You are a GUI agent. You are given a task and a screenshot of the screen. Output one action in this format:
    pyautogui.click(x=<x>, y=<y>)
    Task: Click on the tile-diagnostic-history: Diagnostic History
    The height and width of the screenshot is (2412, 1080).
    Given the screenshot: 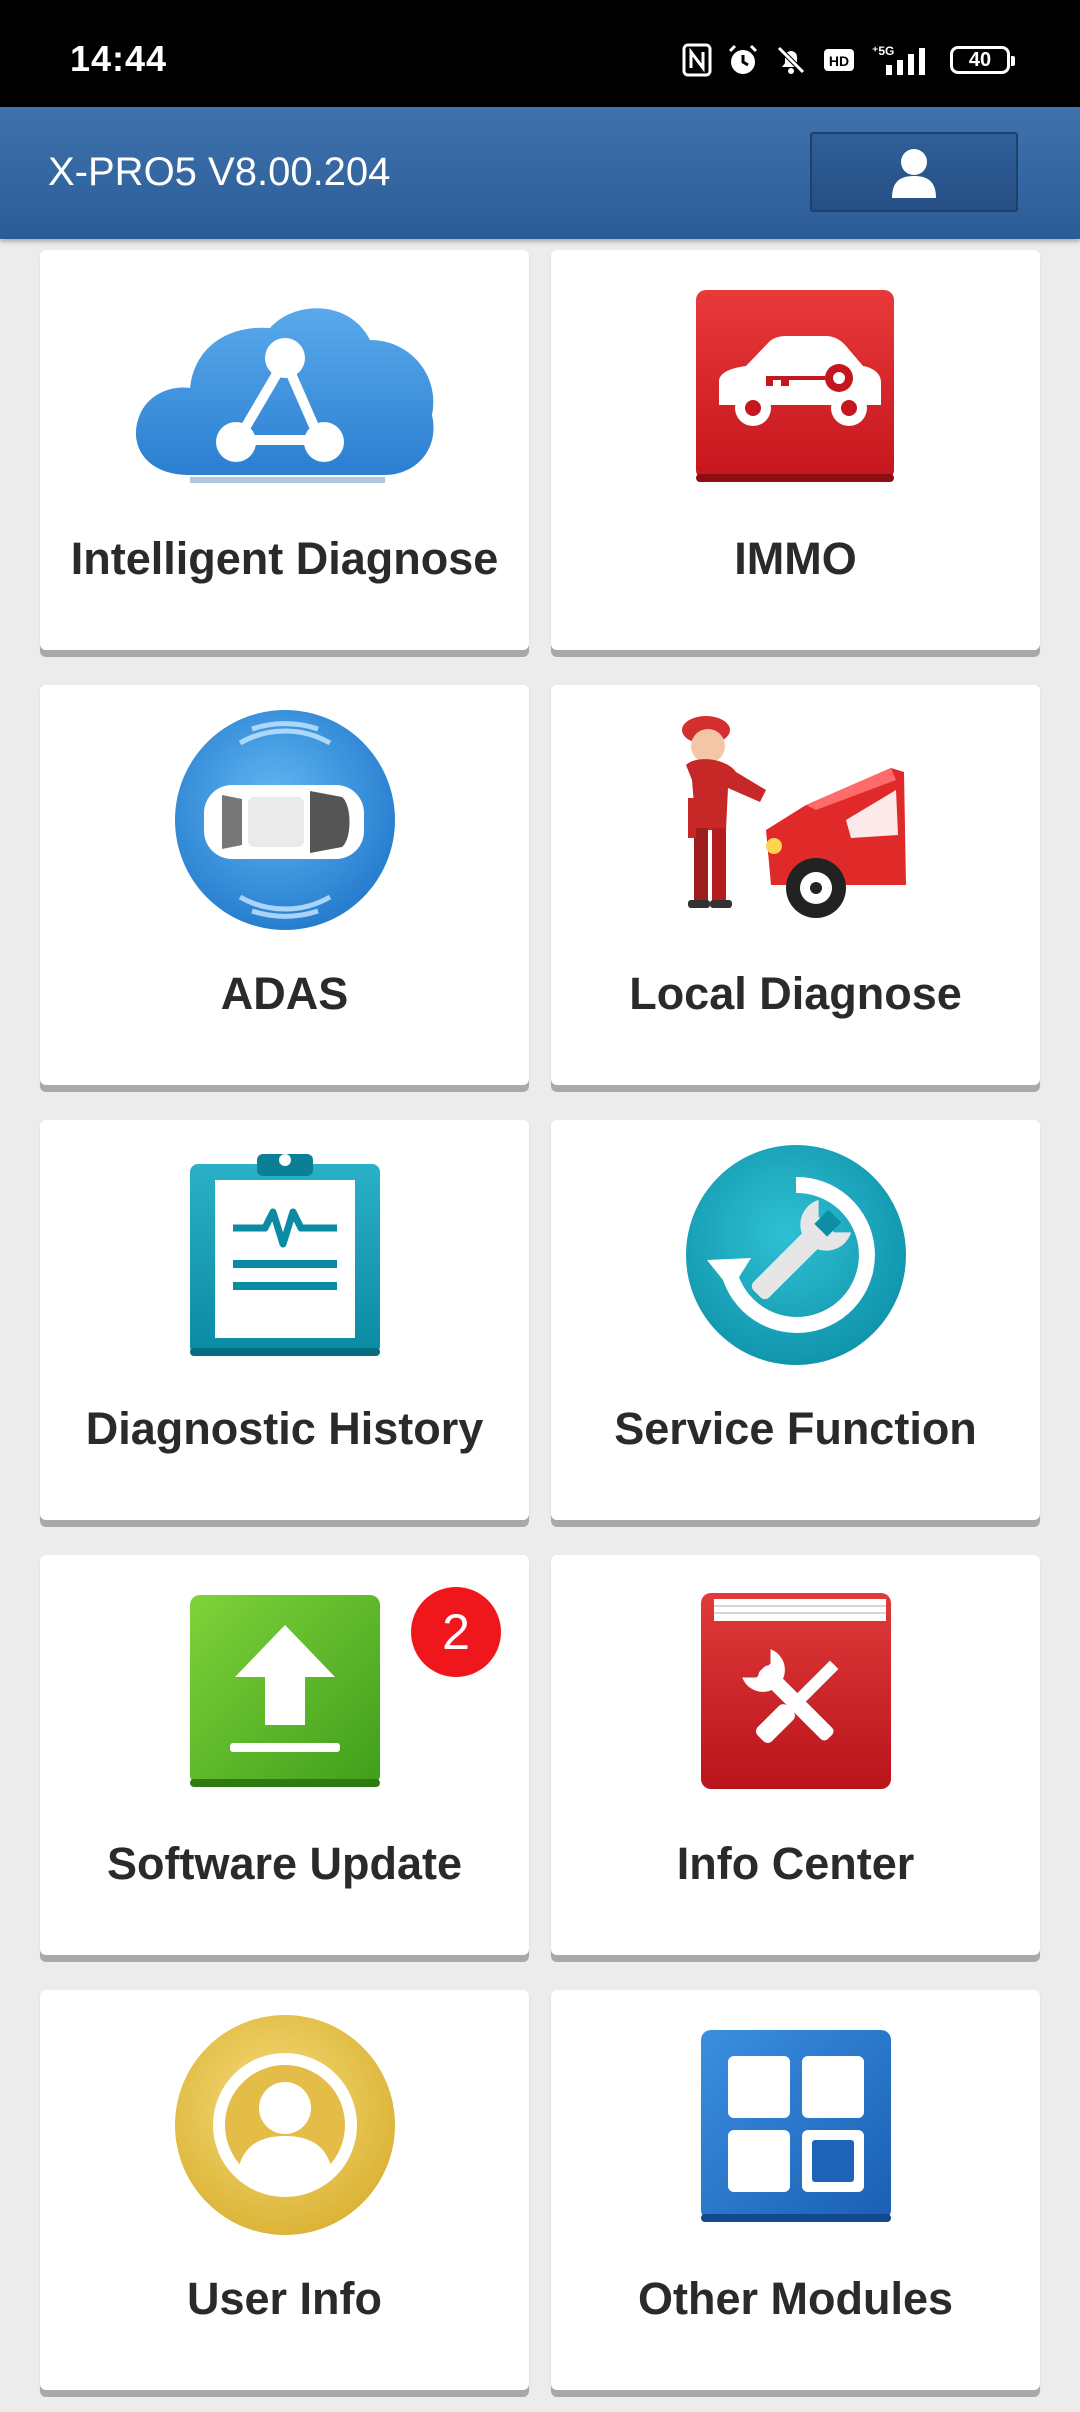 What is the action you would take?
    pyautogui.click(x=284, y=1320)
    